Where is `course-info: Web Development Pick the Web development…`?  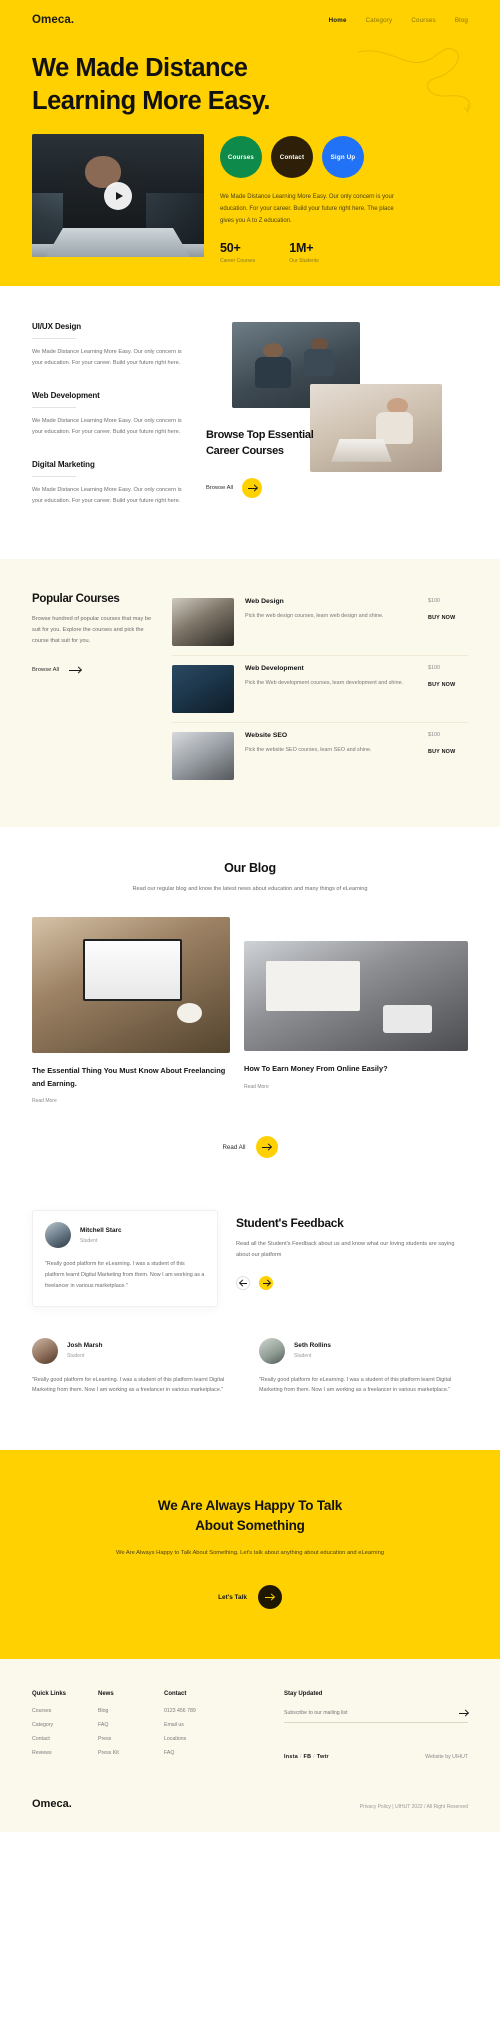 course-info: Web Development Pick the Web development… is located at coordinates (331, 676).